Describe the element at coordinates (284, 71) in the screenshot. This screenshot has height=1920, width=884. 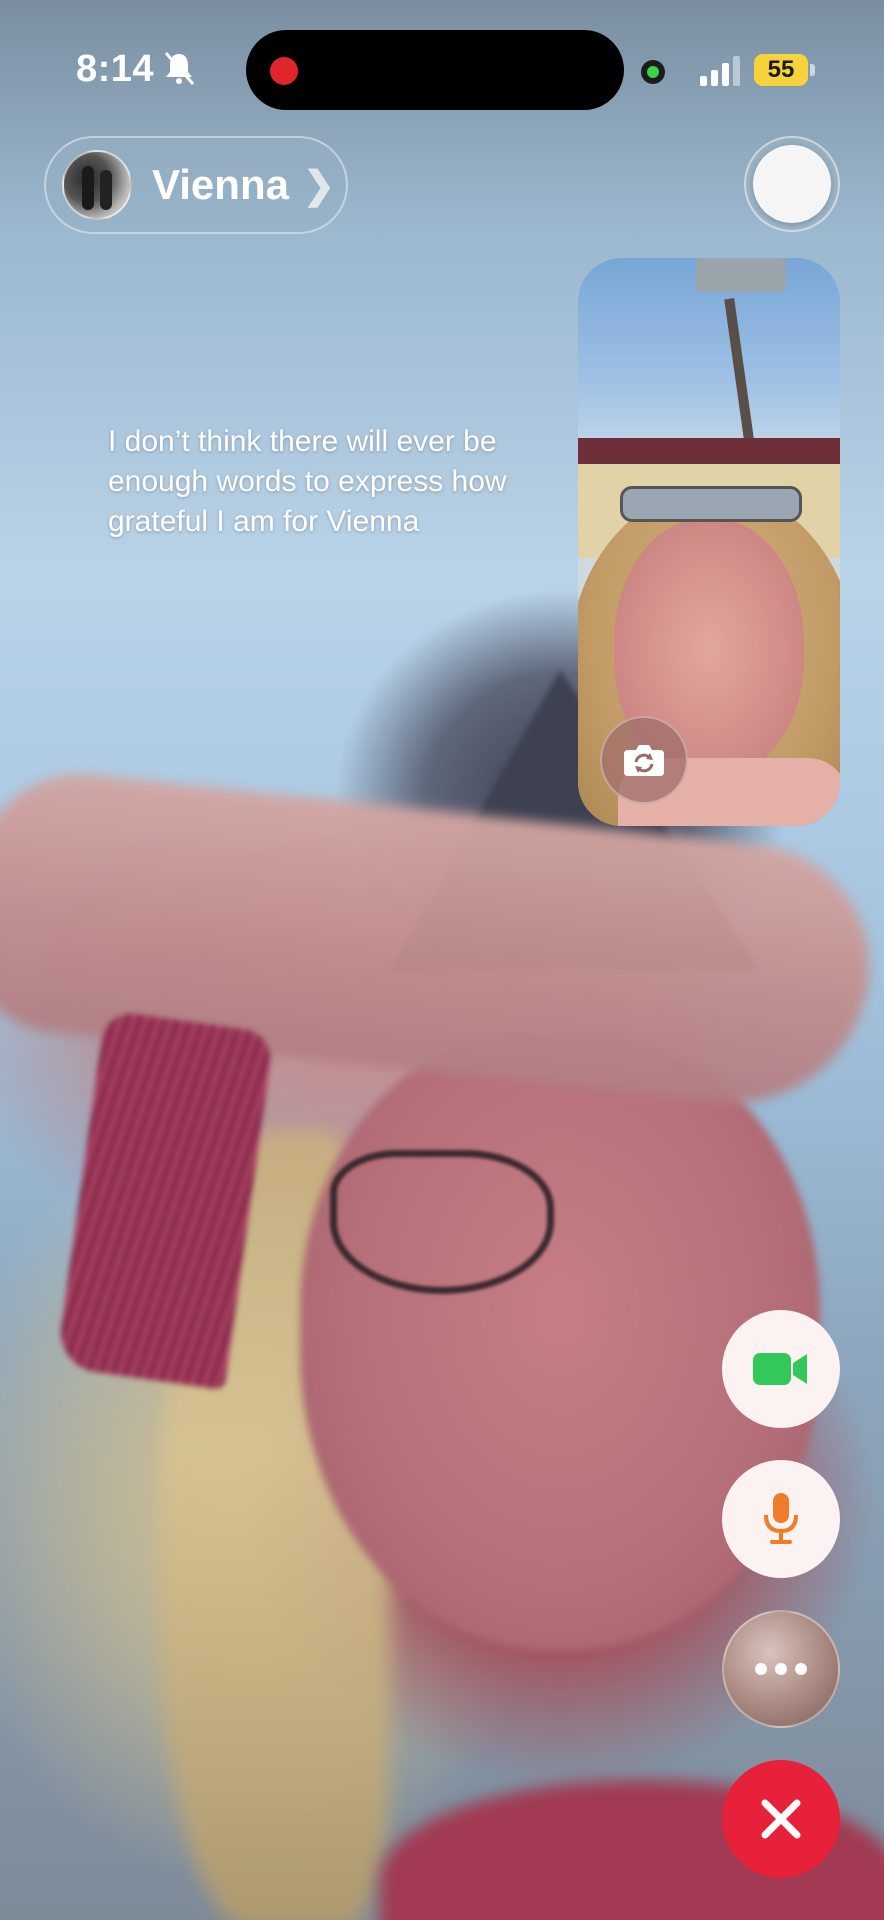
I see `recording-indicator-icon` at that location.